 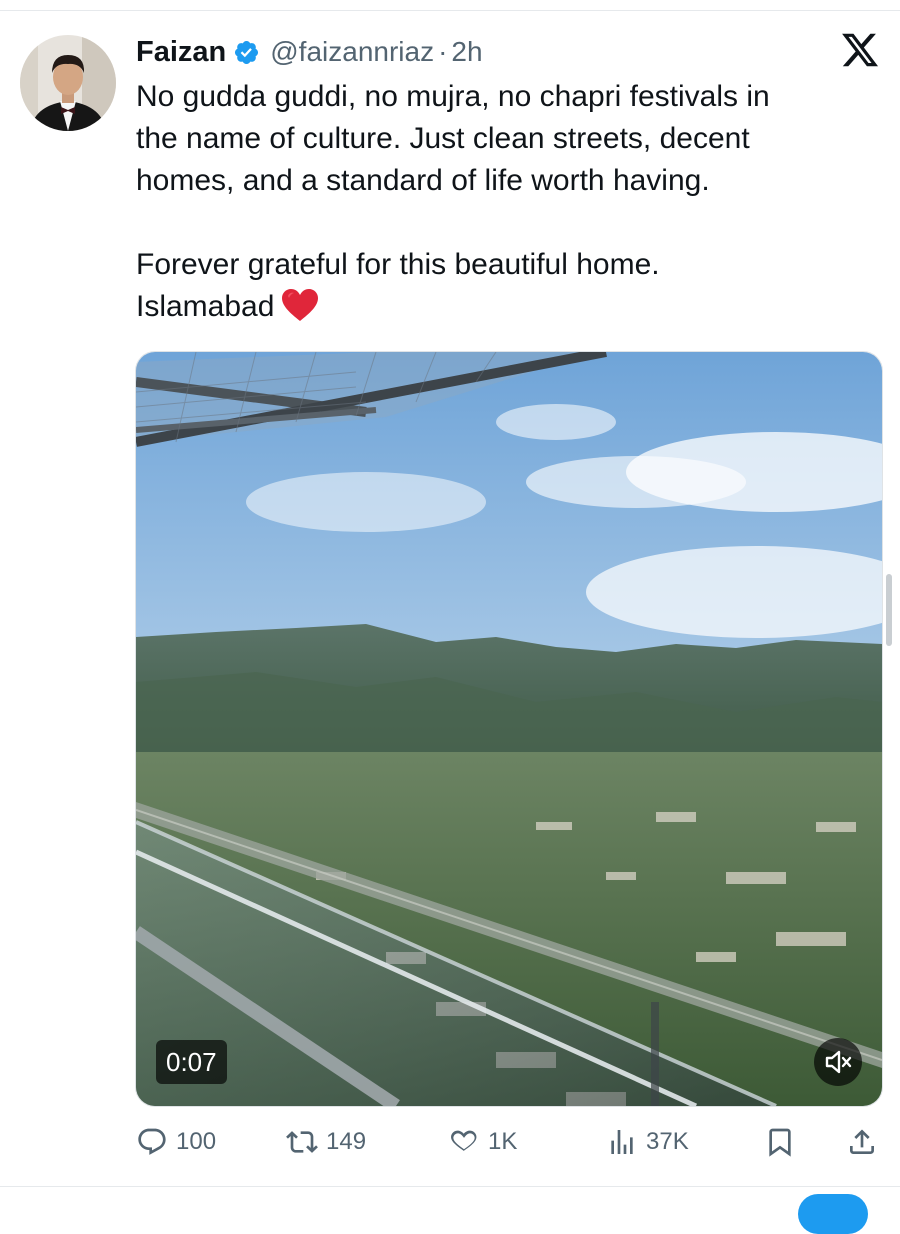 I want to click on repost-count: 149, so click(x=346, y=1141).